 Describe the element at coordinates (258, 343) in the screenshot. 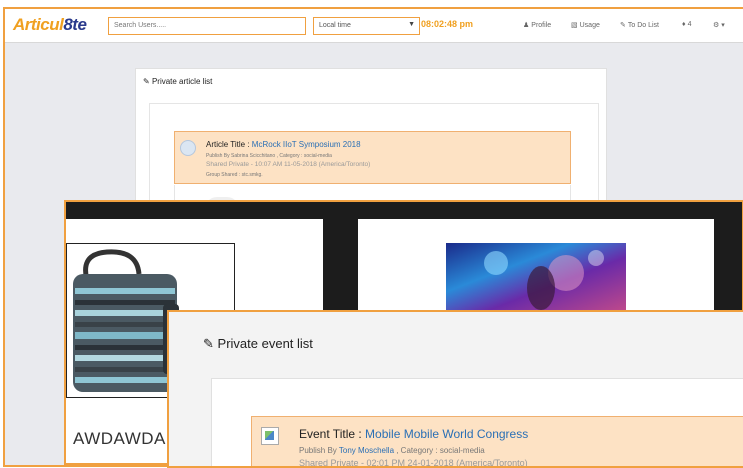

I see `section-title: ✎ Private event list` at that location.